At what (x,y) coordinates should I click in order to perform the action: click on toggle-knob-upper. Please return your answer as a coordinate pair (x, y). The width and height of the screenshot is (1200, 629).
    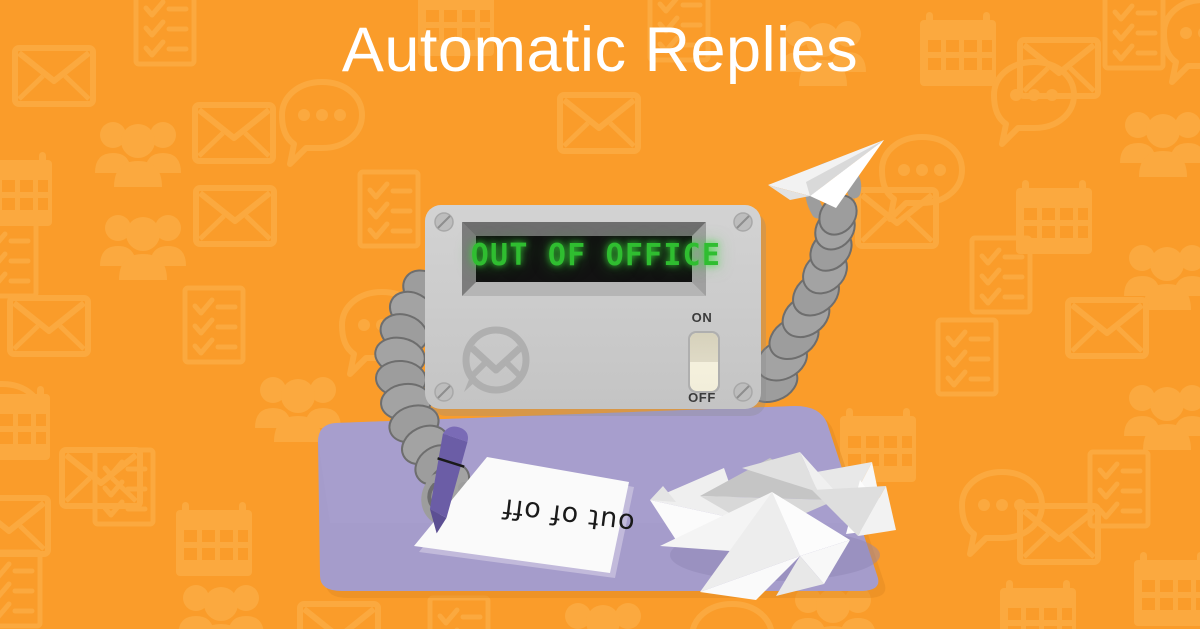
    Looking at the image, I should click on (704, 347).